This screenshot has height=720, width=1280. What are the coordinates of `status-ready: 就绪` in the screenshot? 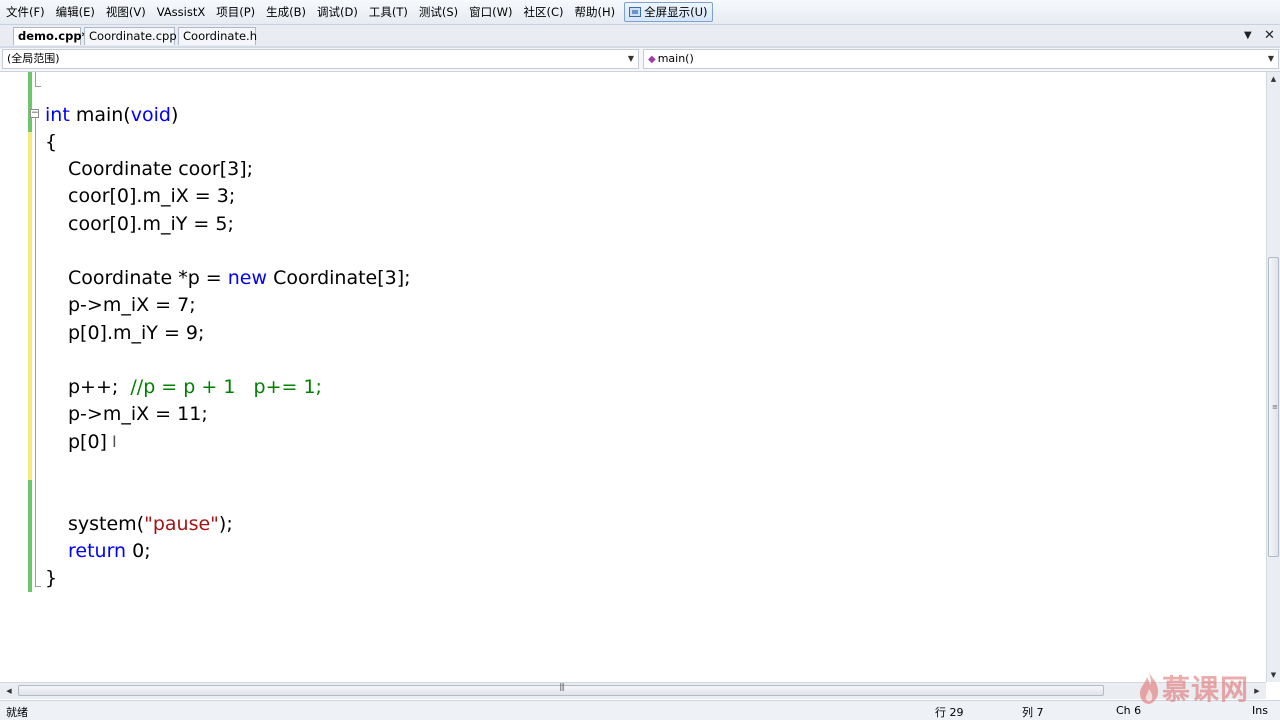 It's located at (17, 712).